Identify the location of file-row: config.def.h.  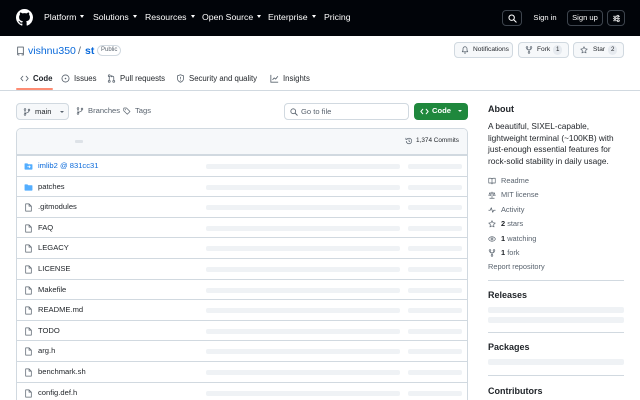
(242, 390).